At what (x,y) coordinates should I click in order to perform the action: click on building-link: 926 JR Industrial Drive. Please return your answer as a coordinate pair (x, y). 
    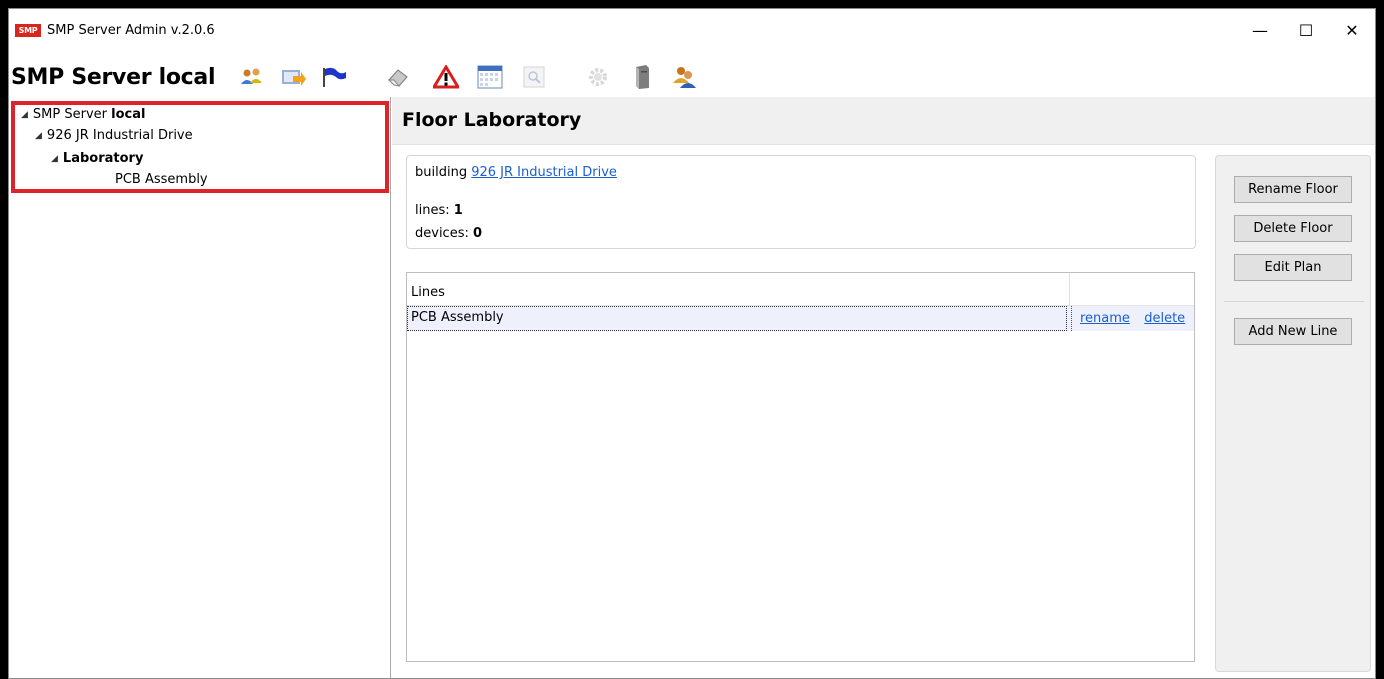
    Looking at the image, I should click on (544, 172).